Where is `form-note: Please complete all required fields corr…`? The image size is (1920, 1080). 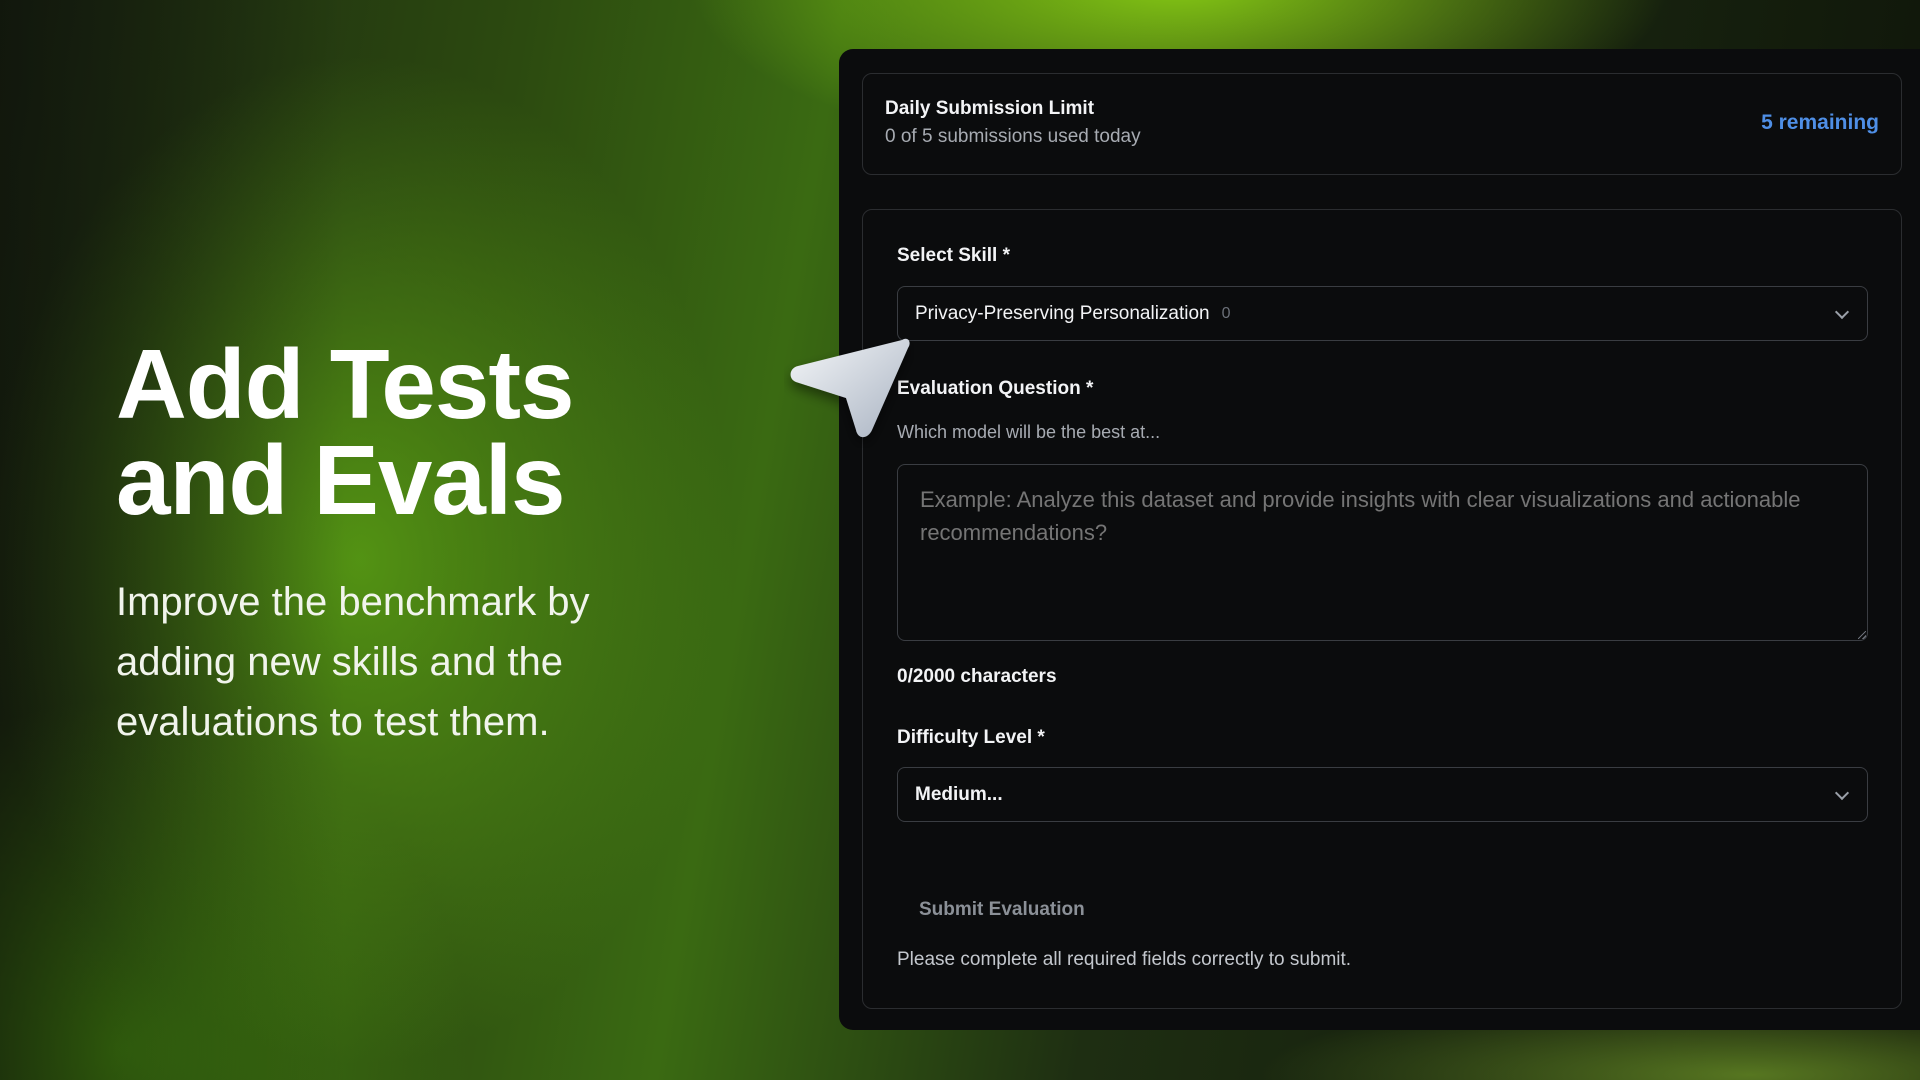 form-note: Please complete all required fields corr… is located at coordinates (1124, 959).